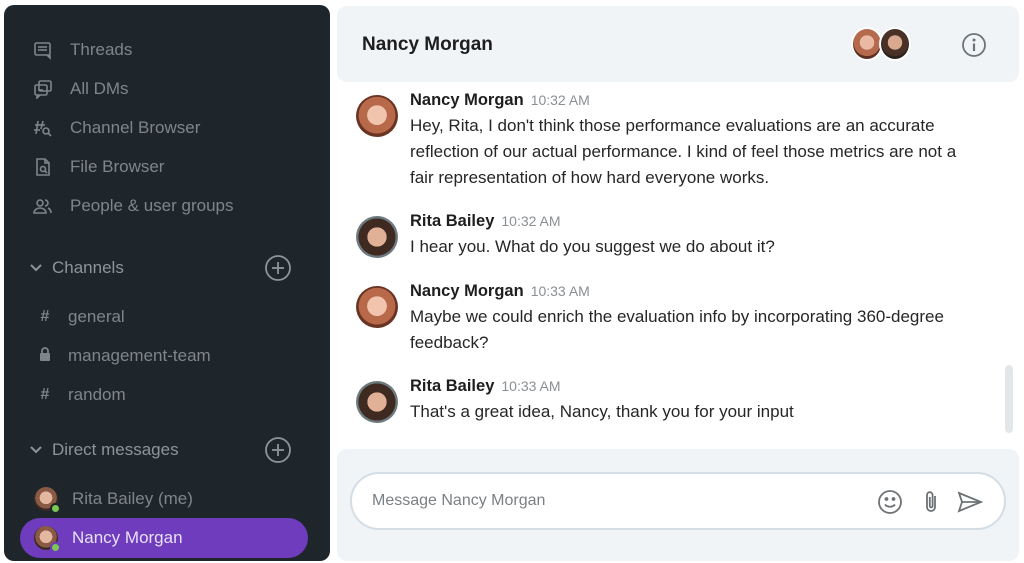 The height and width of the screenshot is (563, 1024). I want to click on dms-section-toggle: Direct messages, so click(103, 450).